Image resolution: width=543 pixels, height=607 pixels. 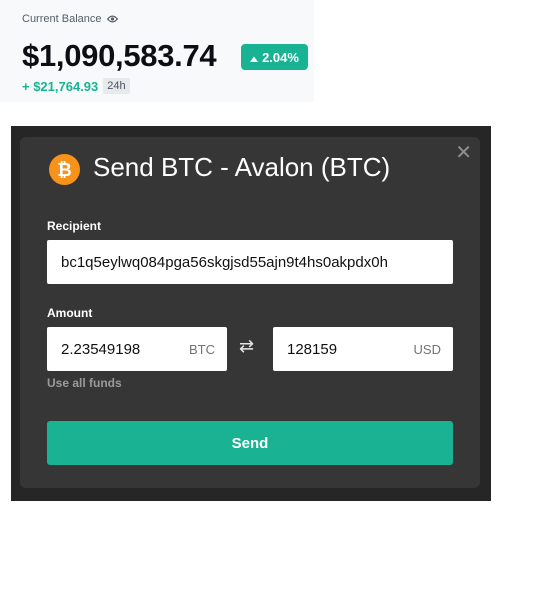 I want to click on swap-arrows-icon: ⇄, so click(x=246, y=346).